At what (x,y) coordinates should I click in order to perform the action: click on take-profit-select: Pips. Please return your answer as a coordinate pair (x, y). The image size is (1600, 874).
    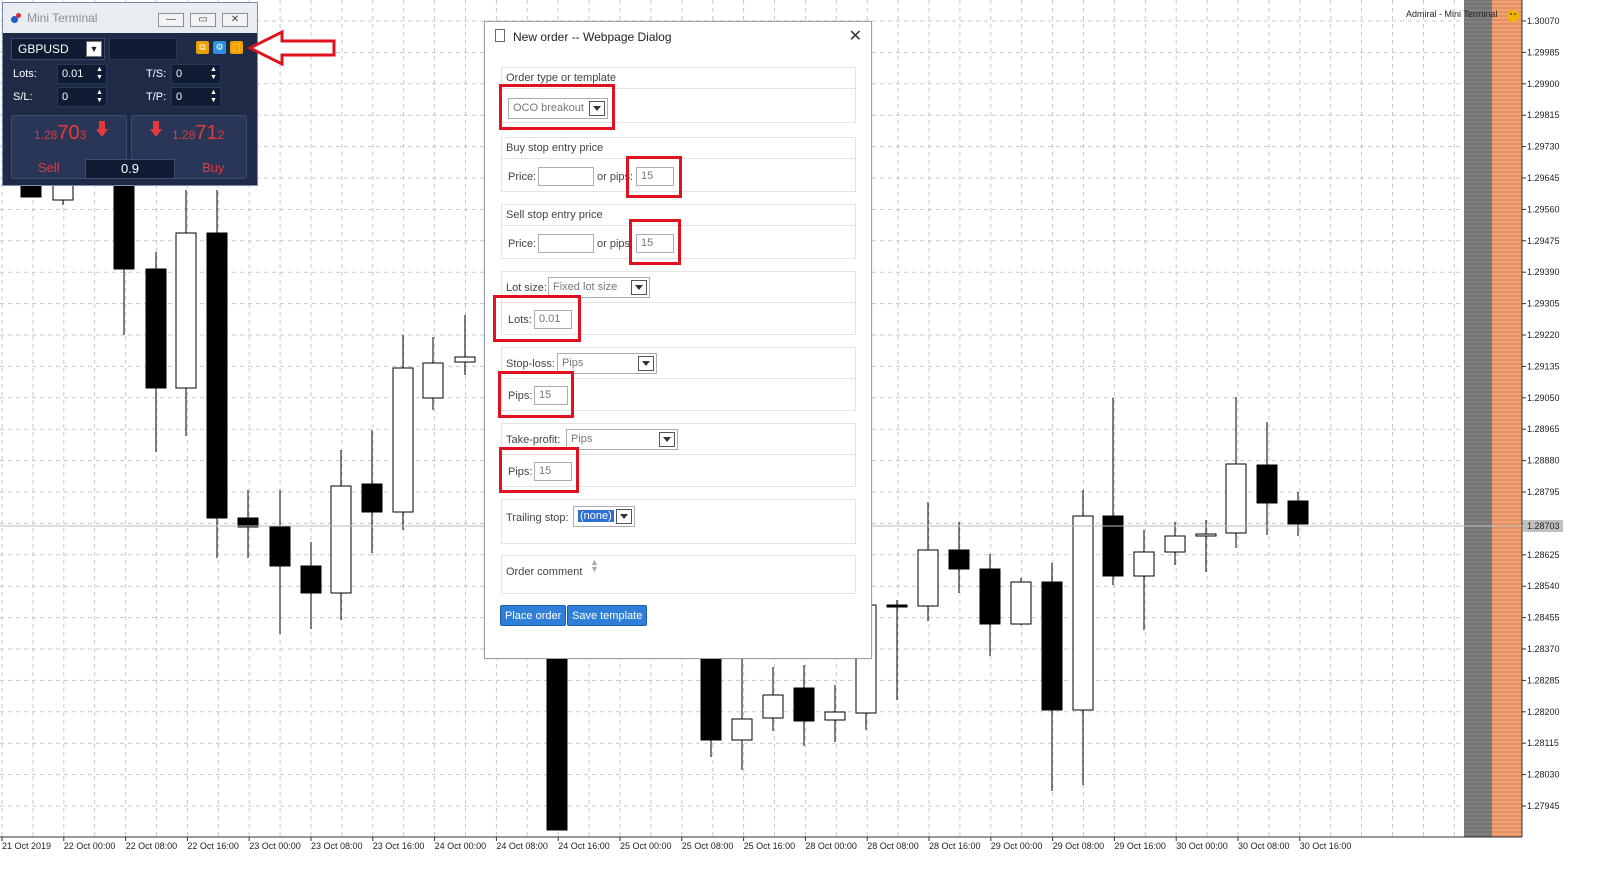
    Looking at the image, I should click on (622, 439).